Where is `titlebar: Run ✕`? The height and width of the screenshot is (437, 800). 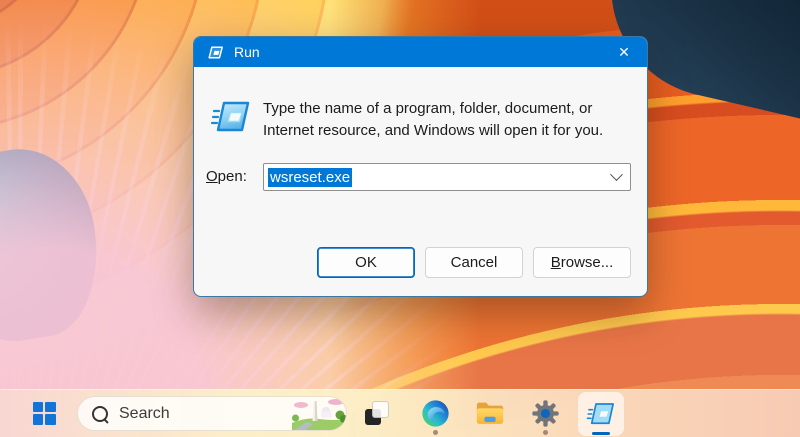
titlebar: Run ✕ is located at coordinates (420, 52).